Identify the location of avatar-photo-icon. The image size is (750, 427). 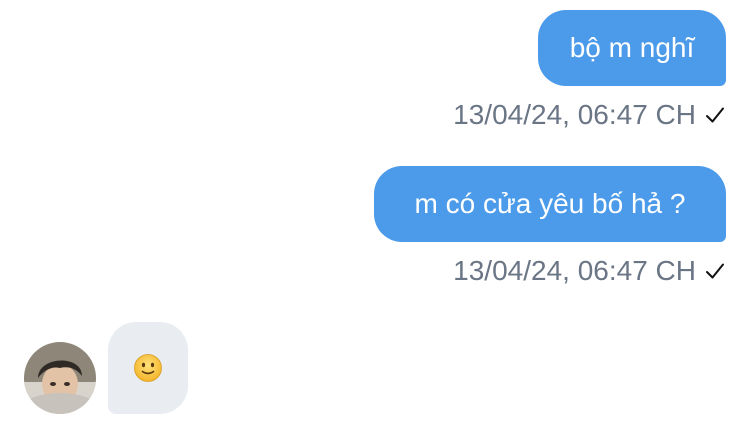
(60, 378).